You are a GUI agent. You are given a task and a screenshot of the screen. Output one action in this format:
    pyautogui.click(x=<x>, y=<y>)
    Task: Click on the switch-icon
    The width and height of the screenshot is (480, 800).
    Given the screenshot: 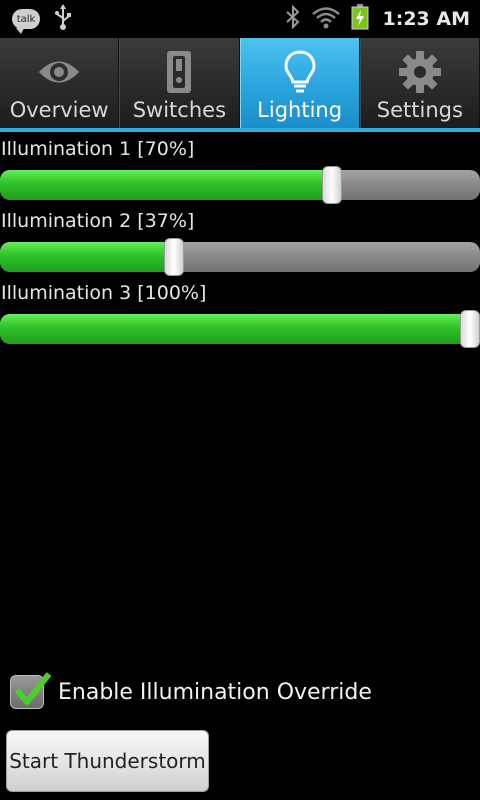 What is the action you would take?
    pyautogui.click(x=179, y=72)
    